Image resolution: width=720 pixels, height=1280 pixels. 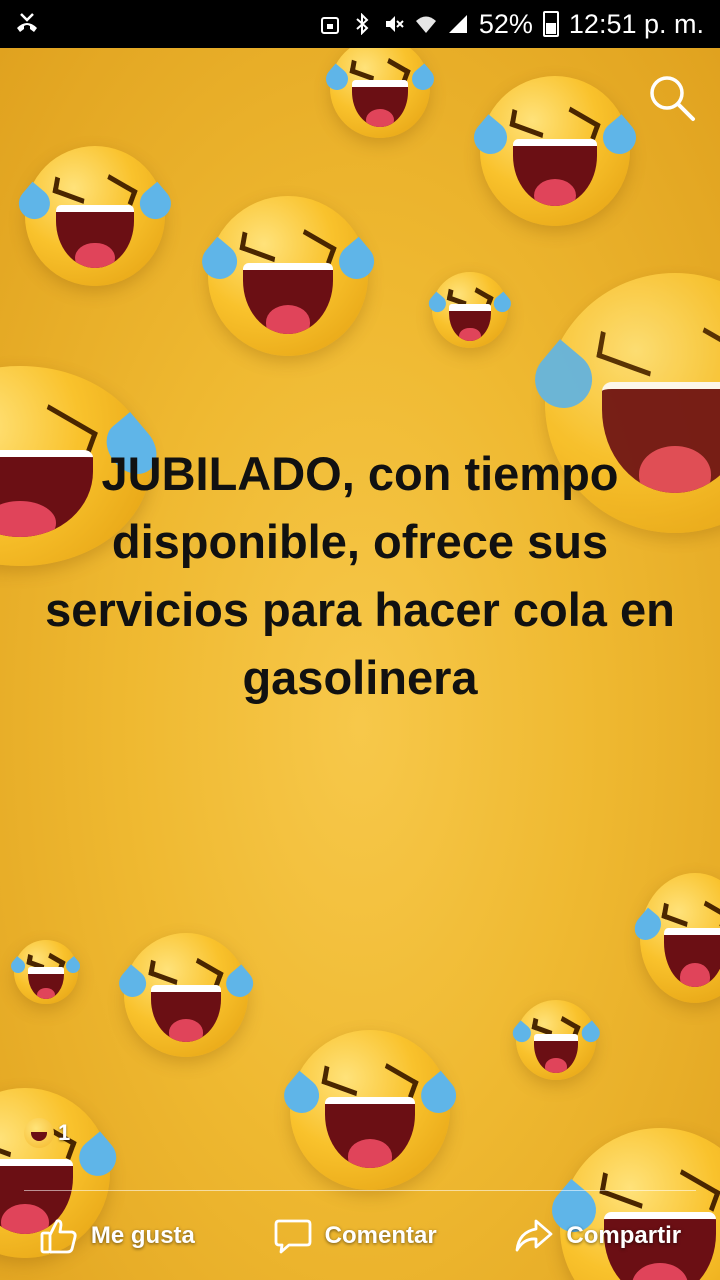 What do you see at coordinates (142, 1235) in the screenshot?
I see `like-label: Me gusta` at bounding box center [142, 1235].